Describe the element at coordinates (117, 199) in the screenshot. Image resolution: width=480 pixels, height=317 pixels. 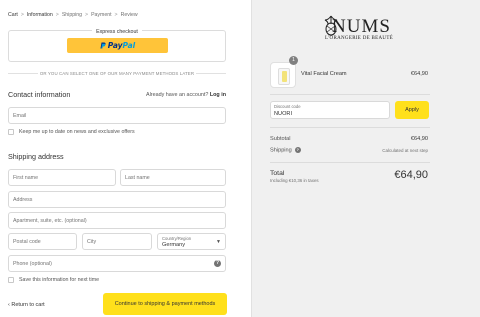
I see `address-field: Address` at that location.